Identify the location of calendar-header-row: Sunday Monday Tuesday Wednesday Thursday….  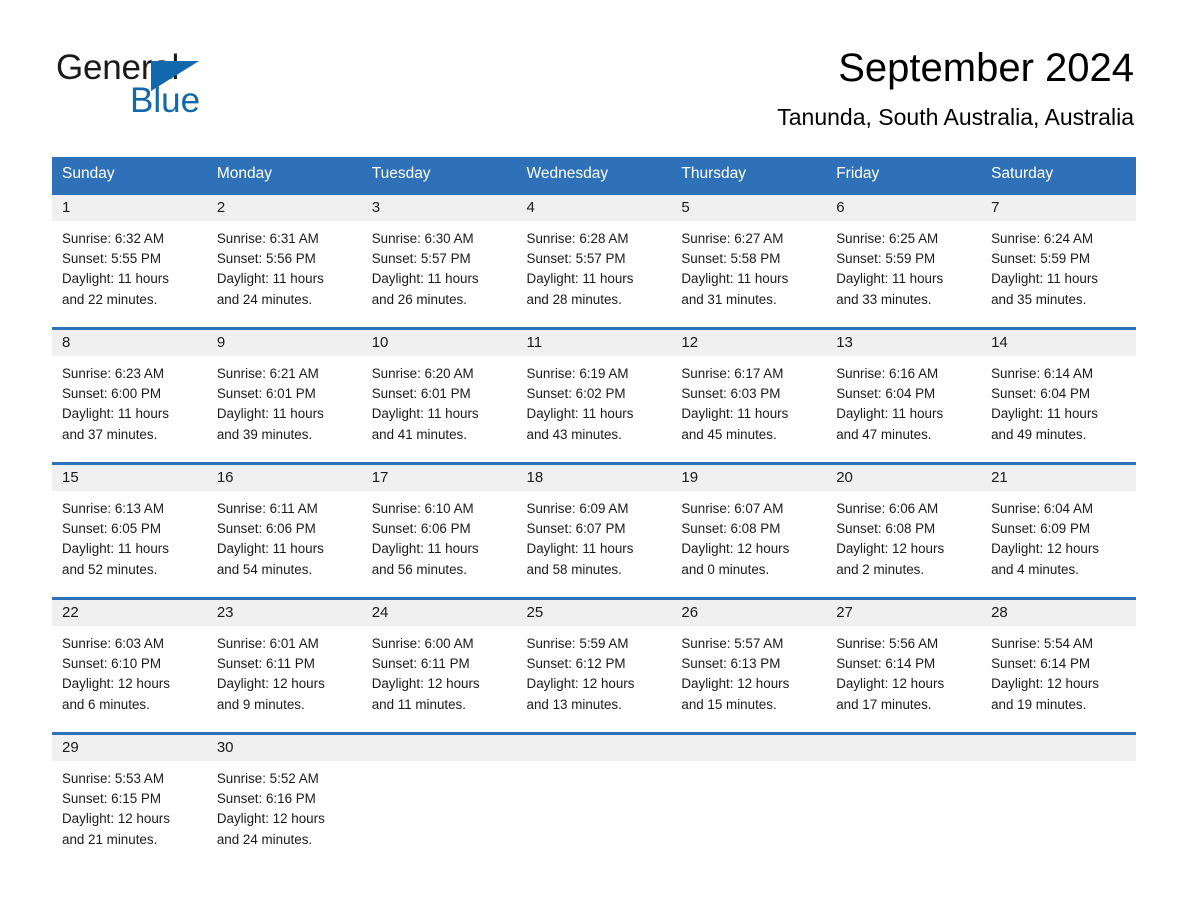
(594, 174).